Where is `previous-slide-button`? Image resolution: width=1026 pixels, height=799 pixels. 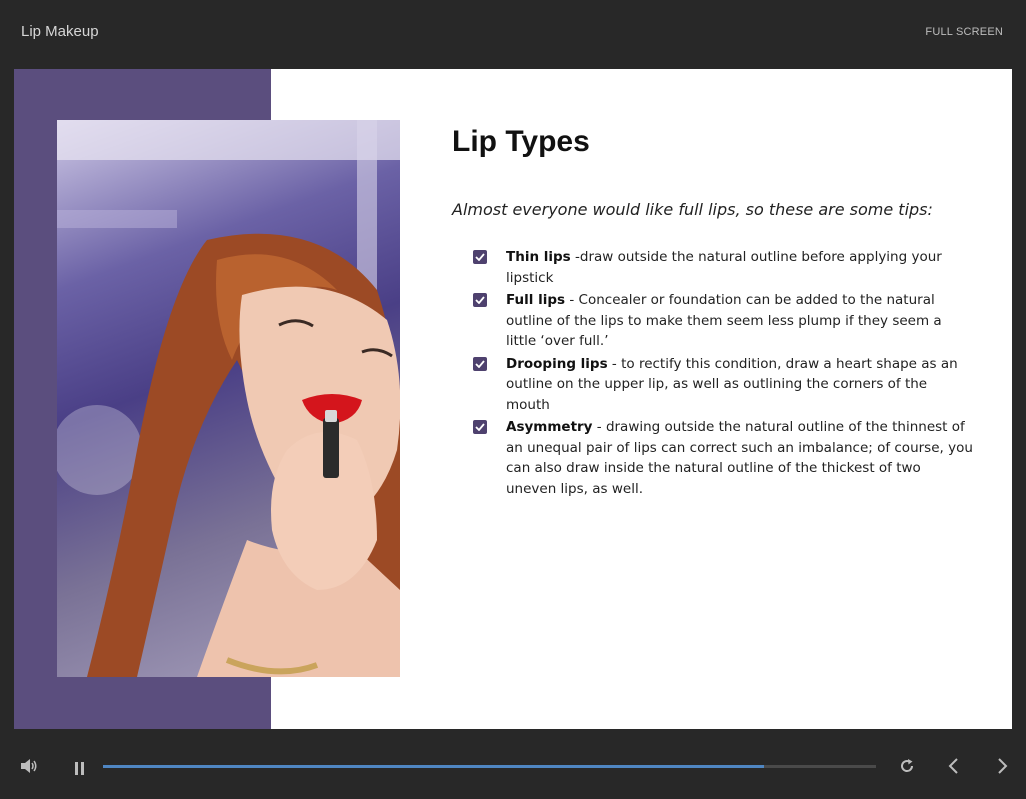
previous-slide-button is located at coordinates (954, 768).